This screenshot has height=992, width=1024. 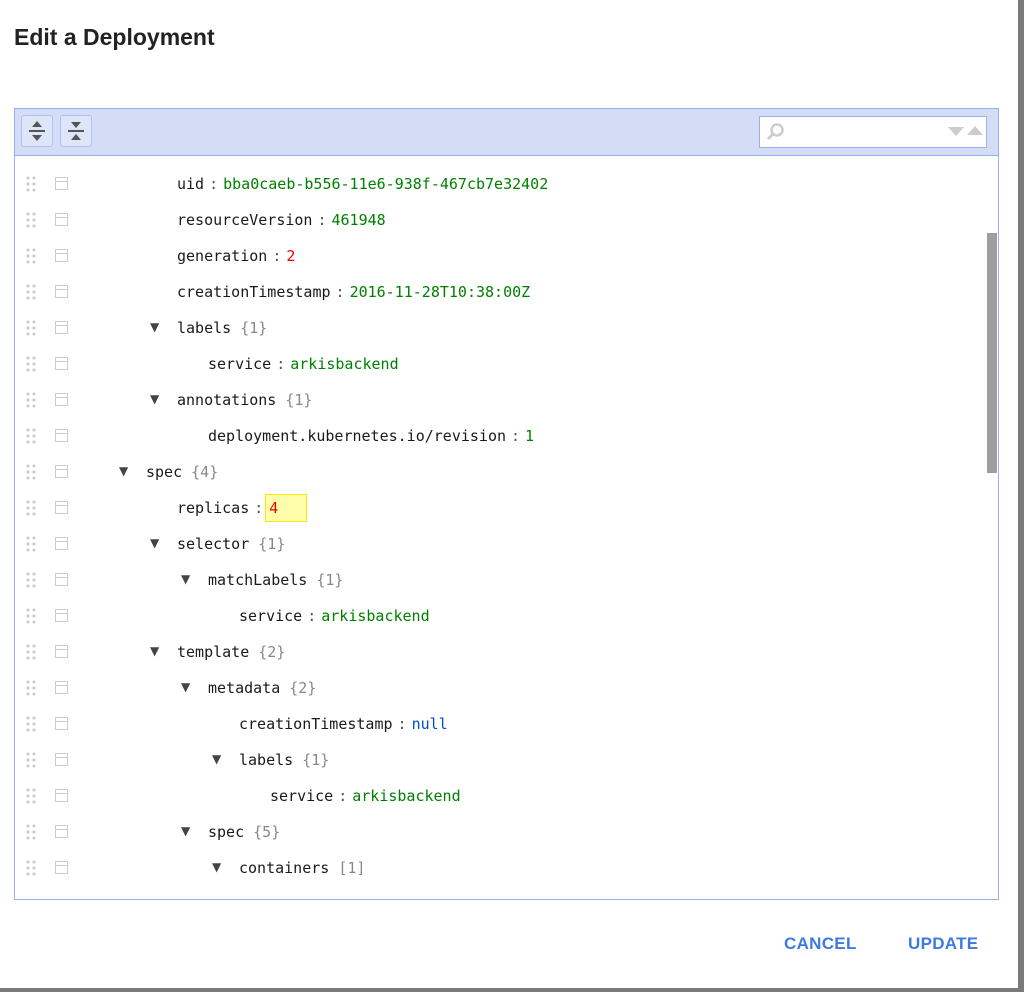 I want to click on field-key: containers, so click(x=284, y=868).